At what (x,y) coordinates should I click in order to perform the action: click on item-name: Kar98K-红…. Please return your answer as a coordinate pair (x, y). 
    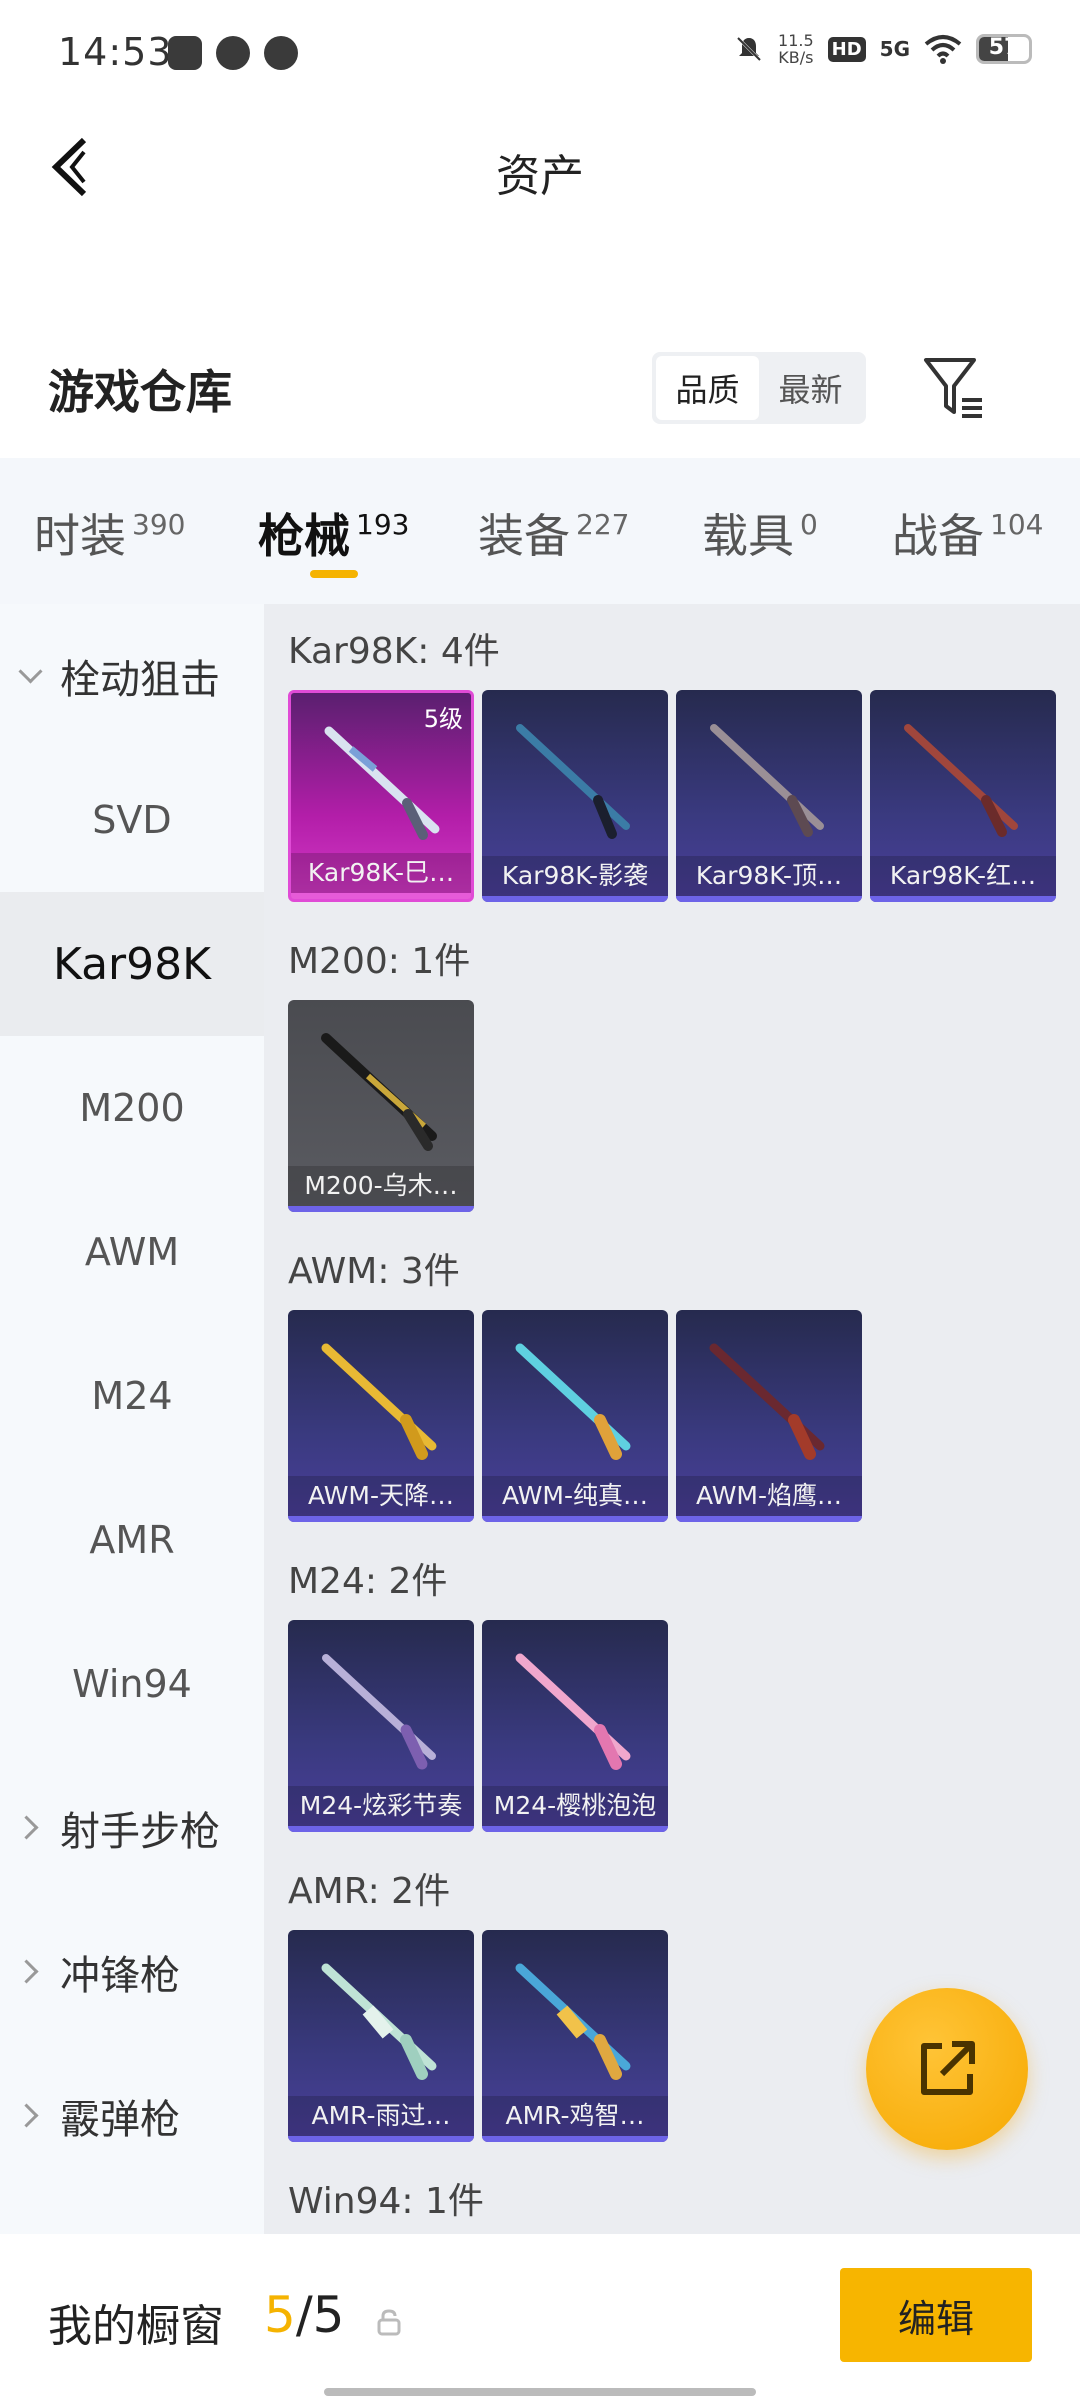
    Looking at the image, I should click on (963, 876).